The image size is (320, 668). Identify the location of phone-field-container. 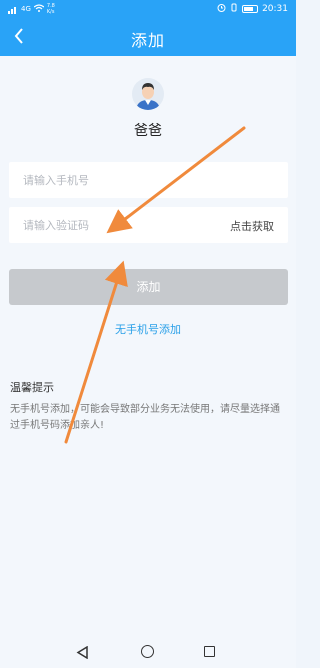
(148, 180).